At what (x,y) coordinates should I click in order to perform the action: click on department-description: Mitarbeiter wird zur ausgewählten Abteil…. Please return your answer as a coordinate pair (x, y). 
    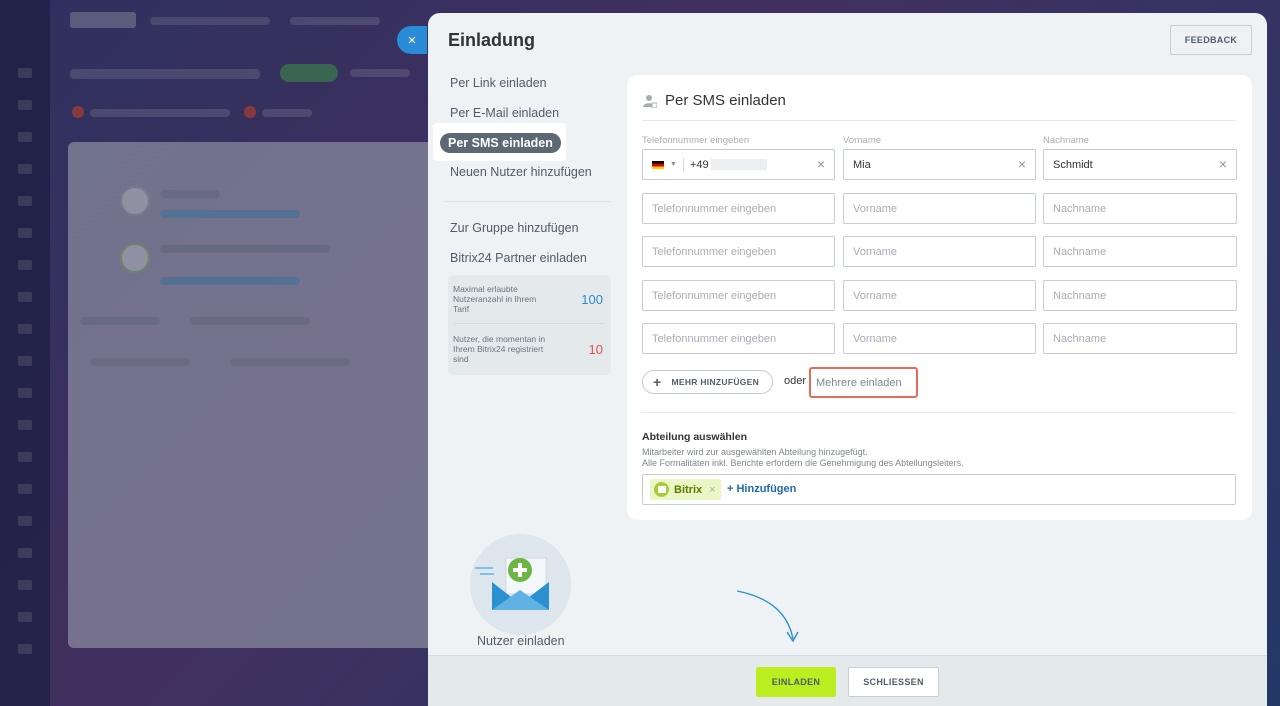
    Looking at the image, I should click on (803, 458).